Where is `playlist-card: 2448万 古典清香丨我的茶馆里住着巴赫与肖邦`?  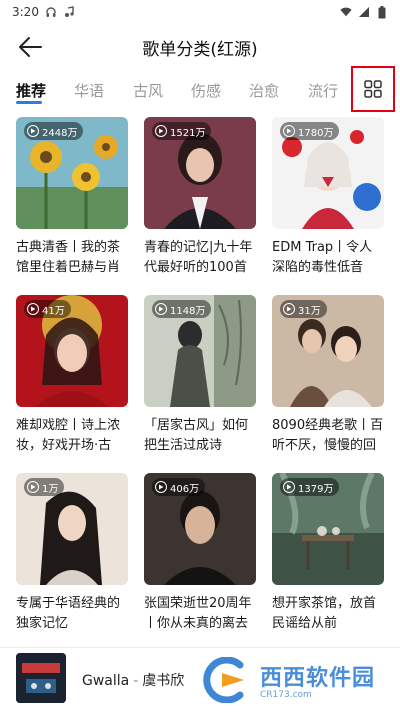 playlist-card: 2448万 古典清香丨我的茶馆里住着巴赫与肖邦 is located at coordinates (72, 197).